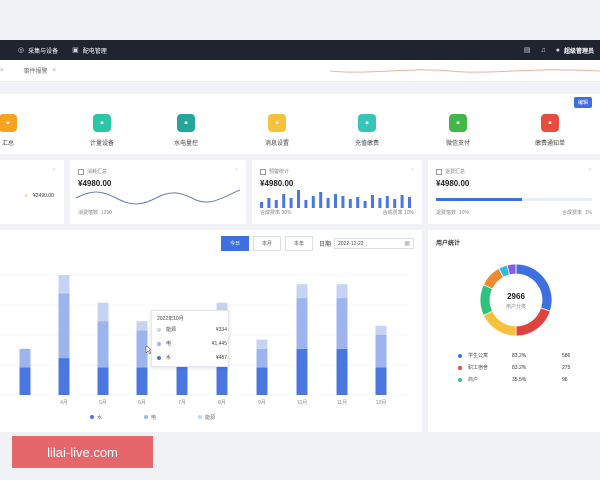 The width and height of the screenshot is (600, 480). I want to click on shortcut-bill: ▪ 缴费通知单, so click(550, 130).